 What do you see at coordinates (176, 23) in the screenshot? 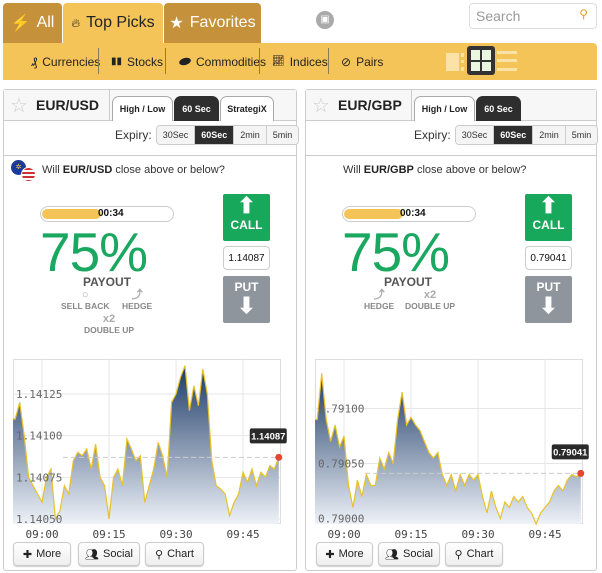
I see `star-icon: ★` at bounding box center [176, 23].